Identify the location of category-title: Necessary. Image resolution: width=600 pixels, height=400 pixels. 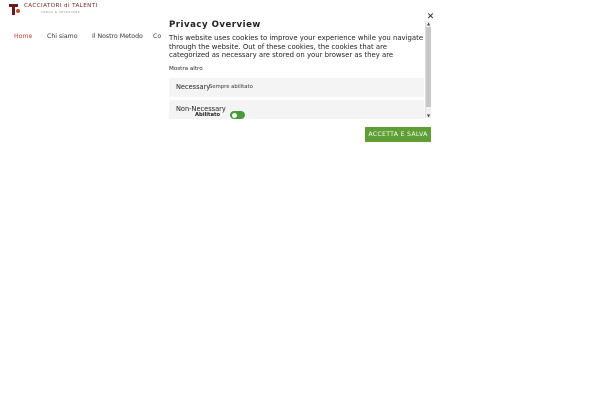
(193, 87).